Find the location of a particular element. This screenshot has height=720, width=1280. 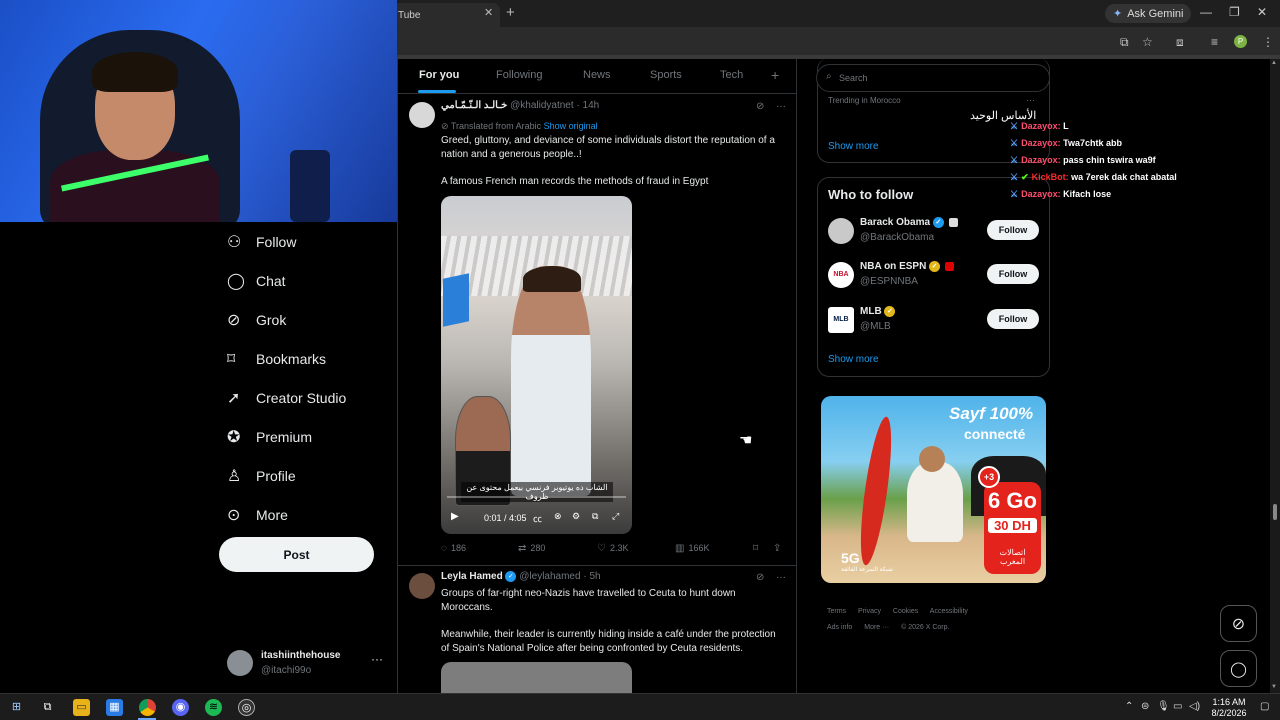

trend-show-more-link: Show more is located at coordinates (853, 146).